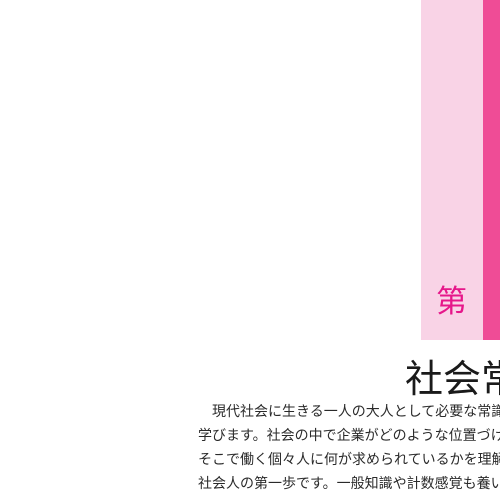 The width and height of the screenshot is (500, 500). Describe the element at coordinates (349, 484) in the screenshot. I see `intro-line: 社会人の第一歩です。一般知識や計数感覚も養いま` at that location.